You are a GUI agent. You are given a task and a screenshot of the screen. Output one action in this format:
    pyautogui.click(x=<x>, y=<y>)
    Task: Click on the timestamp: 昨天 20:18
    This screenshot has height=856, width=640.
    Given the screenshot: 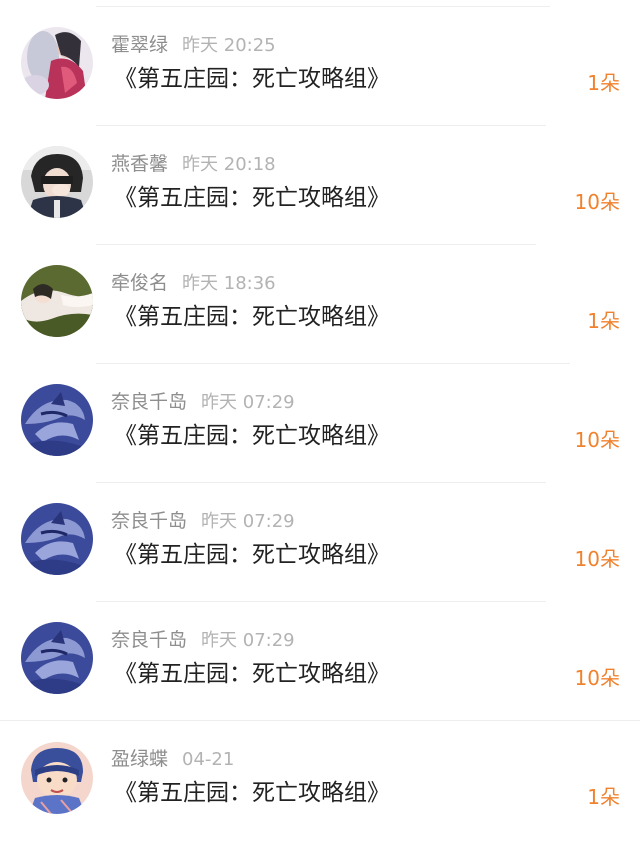 What is the action you would take?
    pyautogui.click(x=229, y=164)
    